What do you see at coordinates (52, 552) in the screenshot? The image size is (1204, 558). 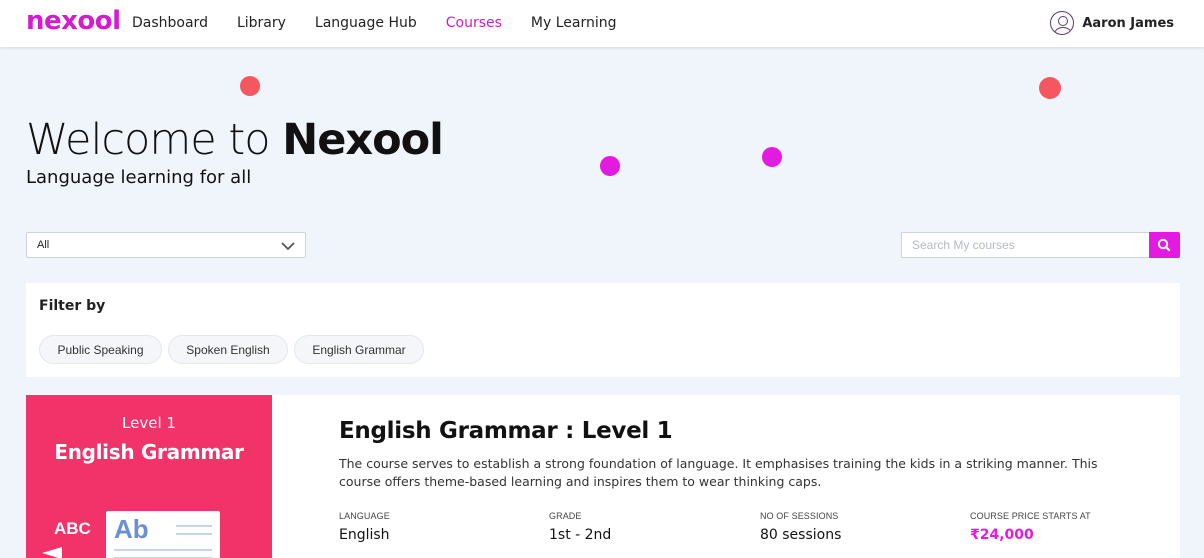 I see `paper-plane-icon` at bounding box center [52, 552].